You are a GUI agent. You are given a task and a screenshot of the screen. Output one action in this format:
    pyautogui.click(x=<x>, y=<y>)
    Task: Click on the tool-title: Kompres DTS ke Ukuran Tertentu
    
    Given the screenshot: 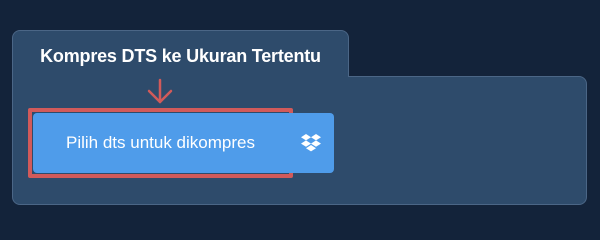 What is the action you would take?
    pyautogui.click(x=180, y=56)
    